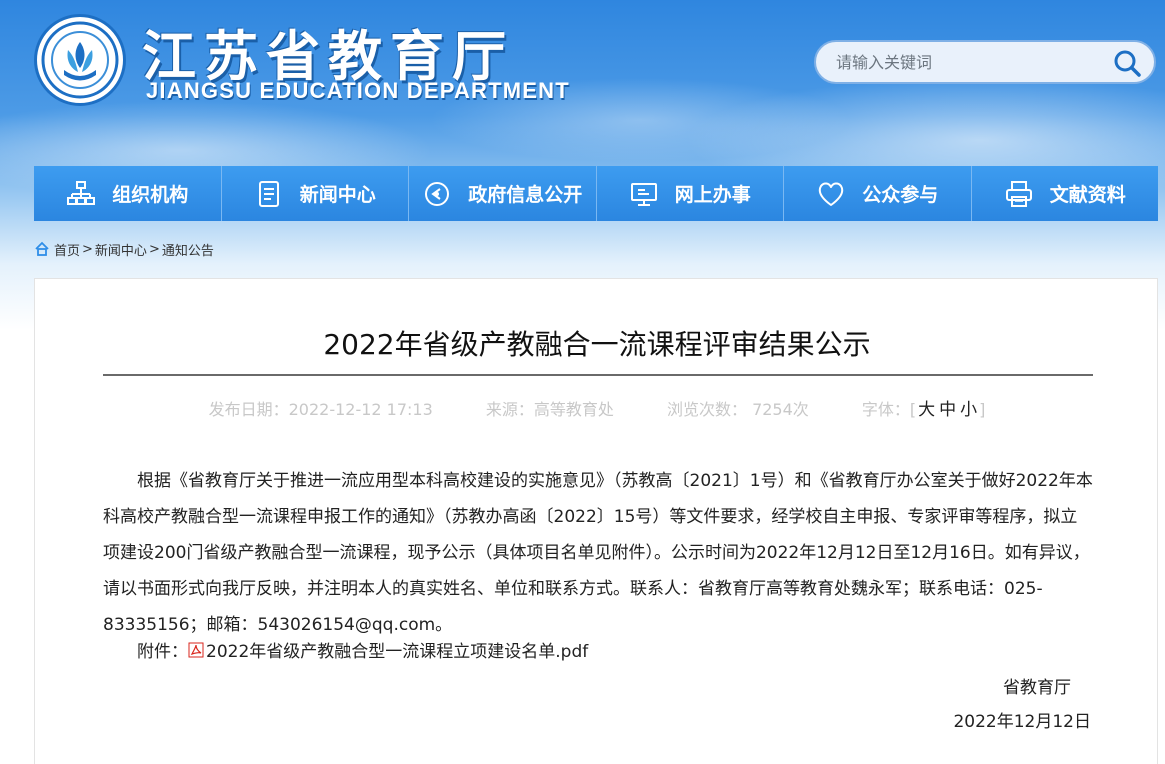 This screenshot has width=1165, height=764. Describe the element at coordinates (67, 249) in the screenshot. I see `breadcrumb-home: 首页` at that location.